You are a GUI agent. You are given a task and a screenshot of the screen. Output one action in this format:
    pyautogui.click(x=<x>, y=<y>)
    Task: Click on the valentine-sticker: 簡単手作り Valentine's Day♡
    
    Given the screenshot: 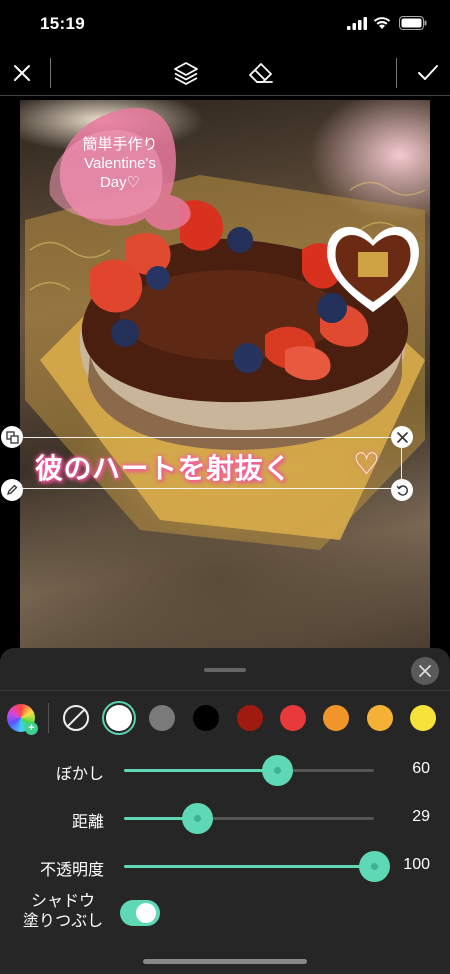 What is the action you would take?
    pyautogui.click(x=120, y=170)
    